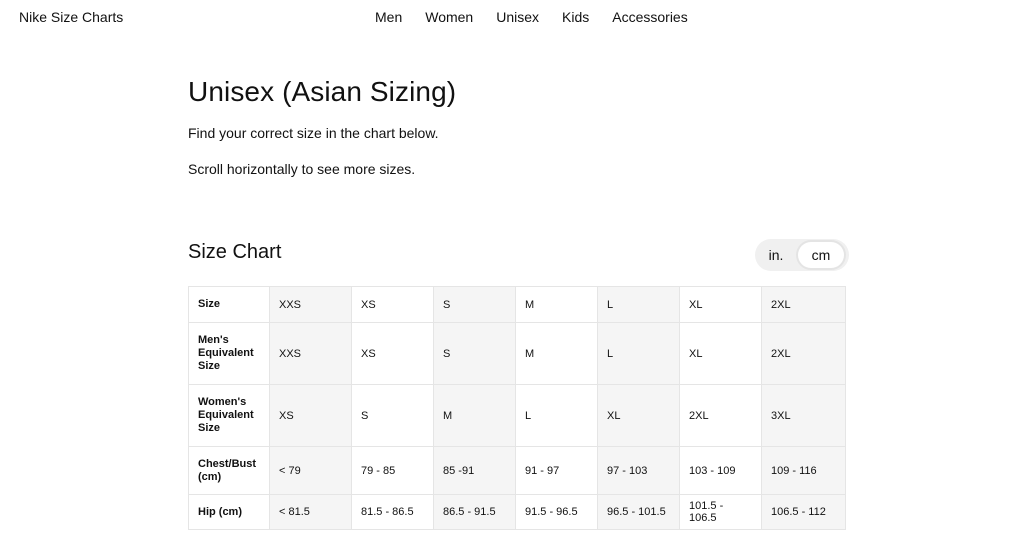  I want to click on table-cell: 86.5 - 91.5, so click(474, 512).